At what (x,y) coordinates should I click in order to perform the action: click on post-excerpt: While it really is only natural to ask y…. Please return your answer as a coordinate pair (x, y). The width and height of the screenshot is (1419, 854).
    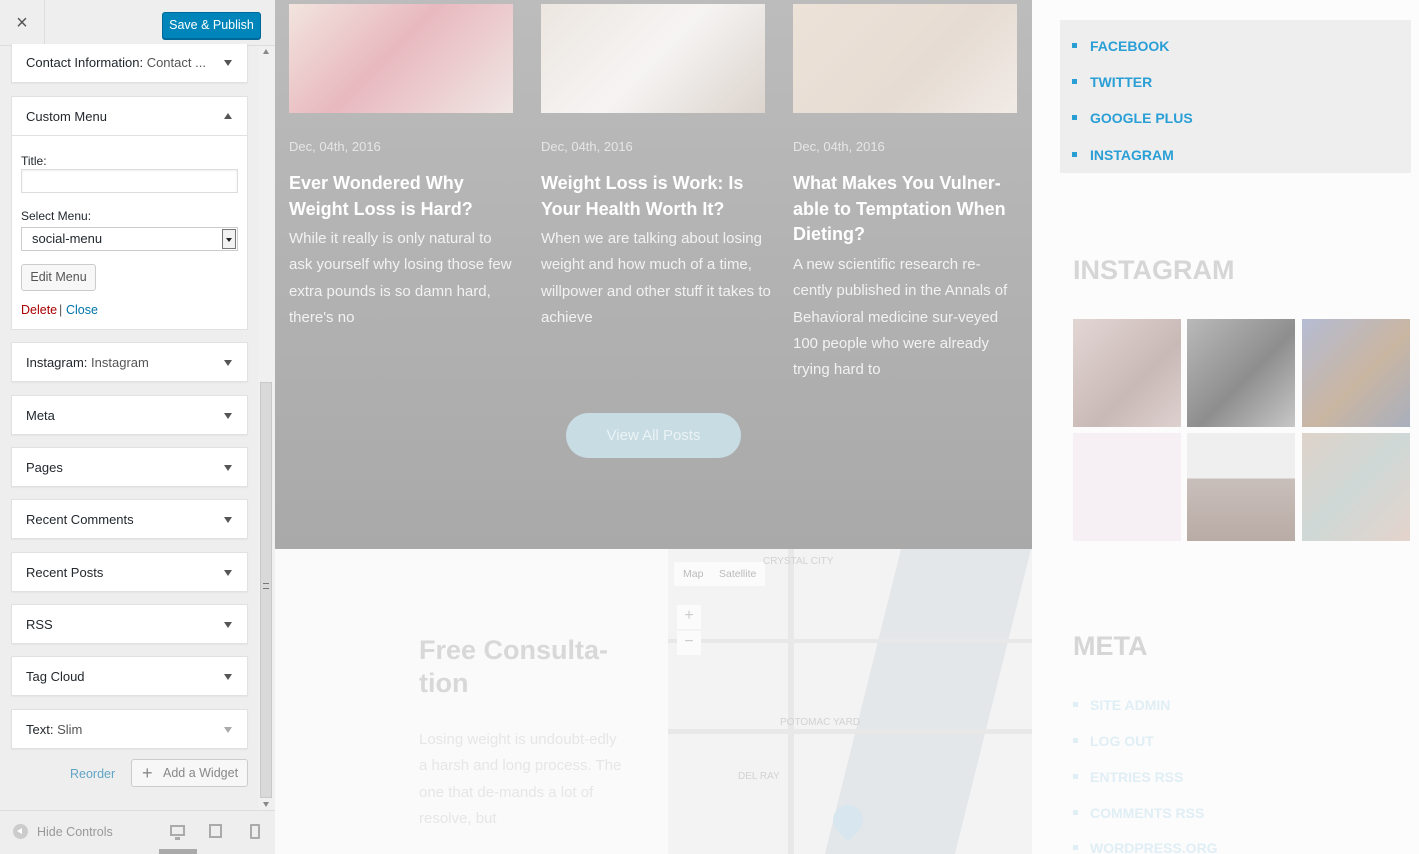
    Looking at the image, I should click on (400, 278).